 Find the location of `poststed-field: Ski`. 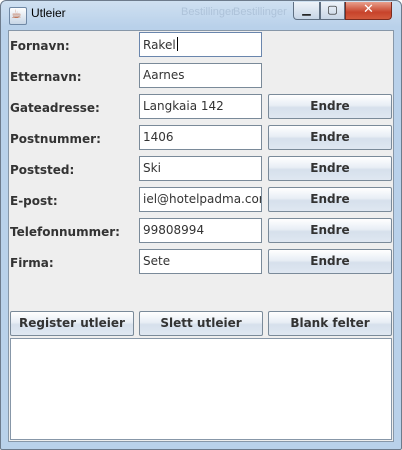

poststed-field: Ski is located at coordinates (200, 168).